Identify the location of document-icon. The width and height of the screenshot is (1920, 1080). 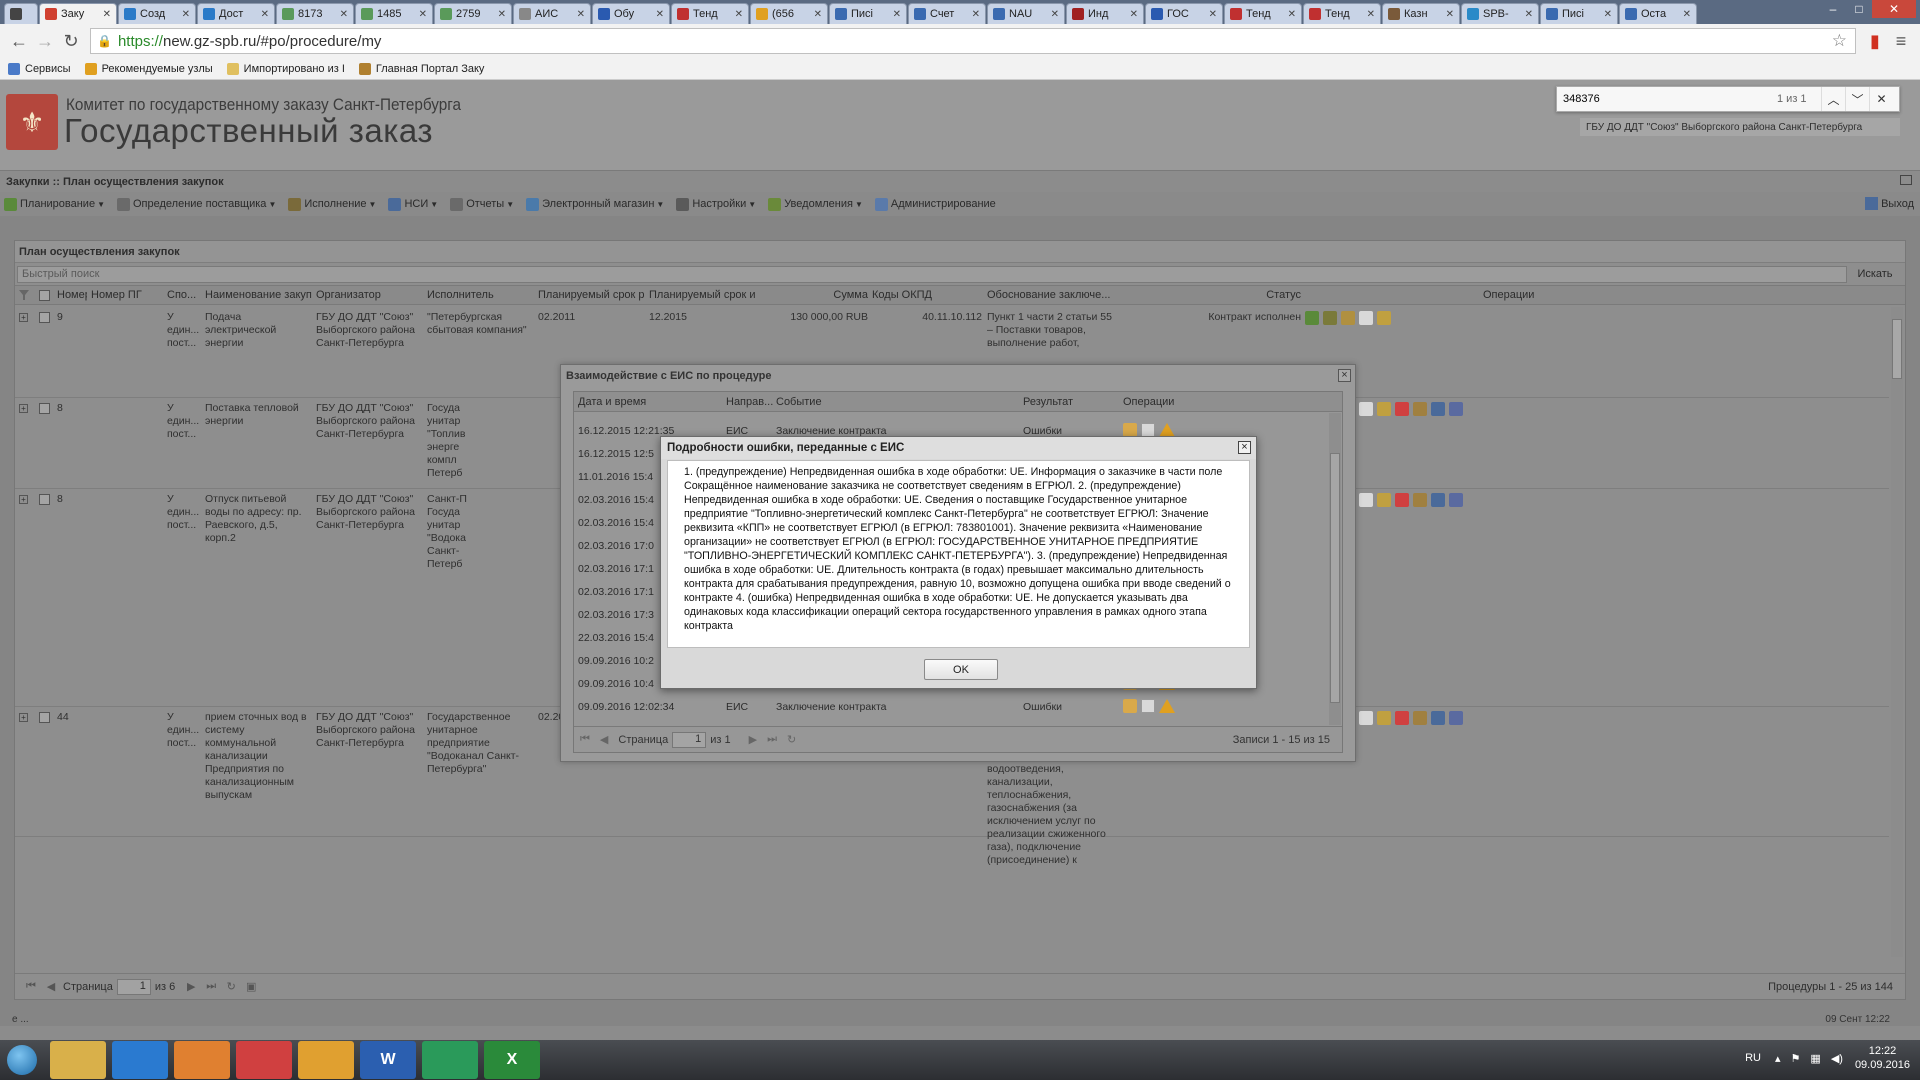
(1148, 430).